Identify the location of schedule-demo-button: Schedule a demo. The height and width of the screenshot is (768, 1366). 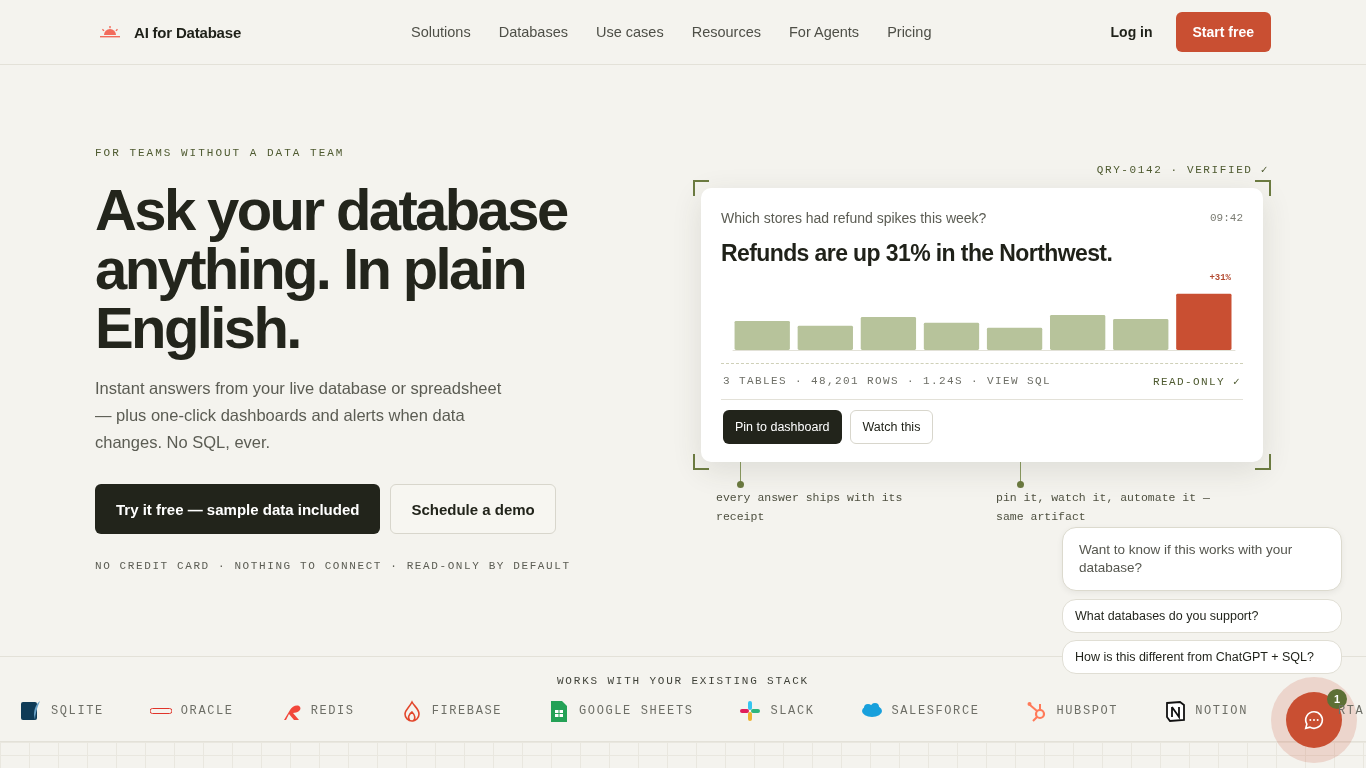
(473, 509).